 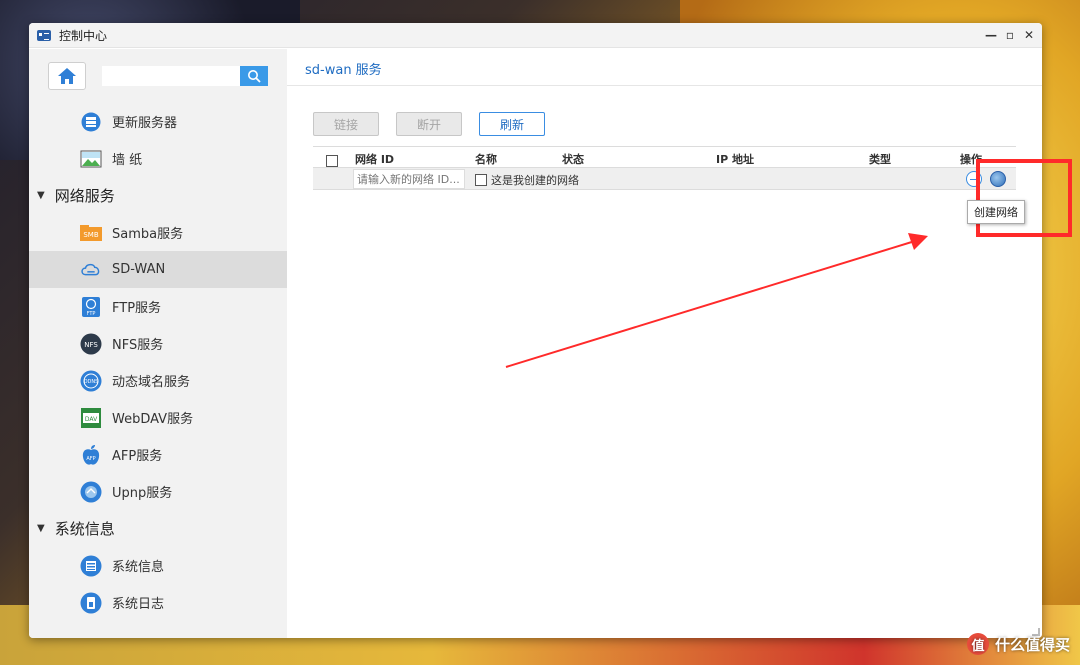 What do you see at coordinates (332, 161) in the screenshot?
I see `select-all-checkbox` at bounding box center [332, 161].